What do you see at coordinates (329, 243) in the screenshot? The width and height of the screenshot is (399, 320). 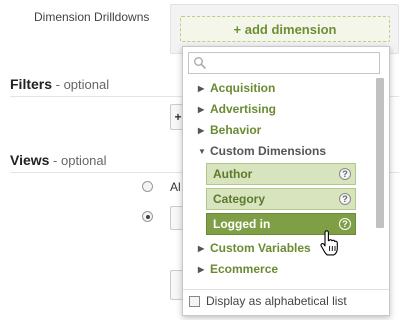 I see `hand-pointer-icon` at bounding box center [329, 243].